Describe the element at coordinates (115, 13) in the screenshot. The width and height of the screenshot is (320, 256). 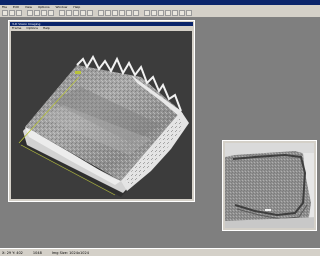
I see `3d-view-icon` at that location.